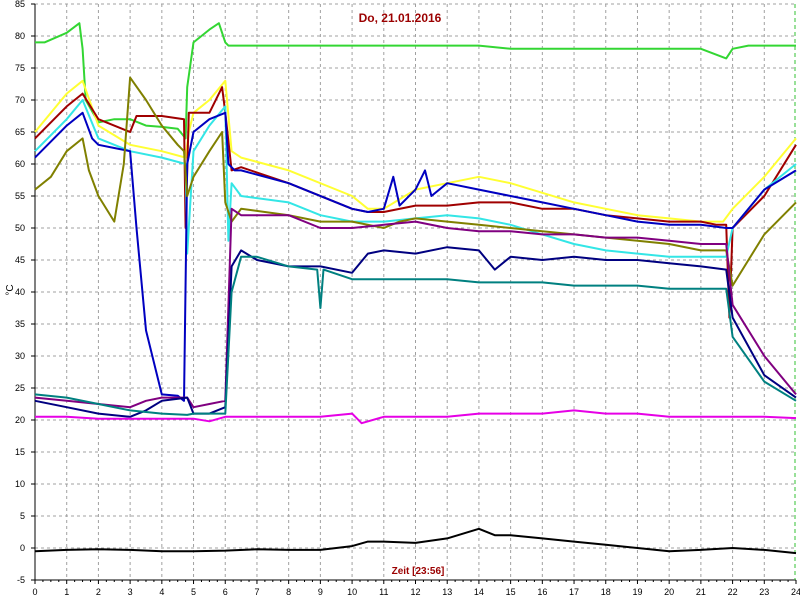  What do you see at coordinates (637, 592) in the screenshot?
I see `x-tick-label: 19` at bounding box center [637, 592].